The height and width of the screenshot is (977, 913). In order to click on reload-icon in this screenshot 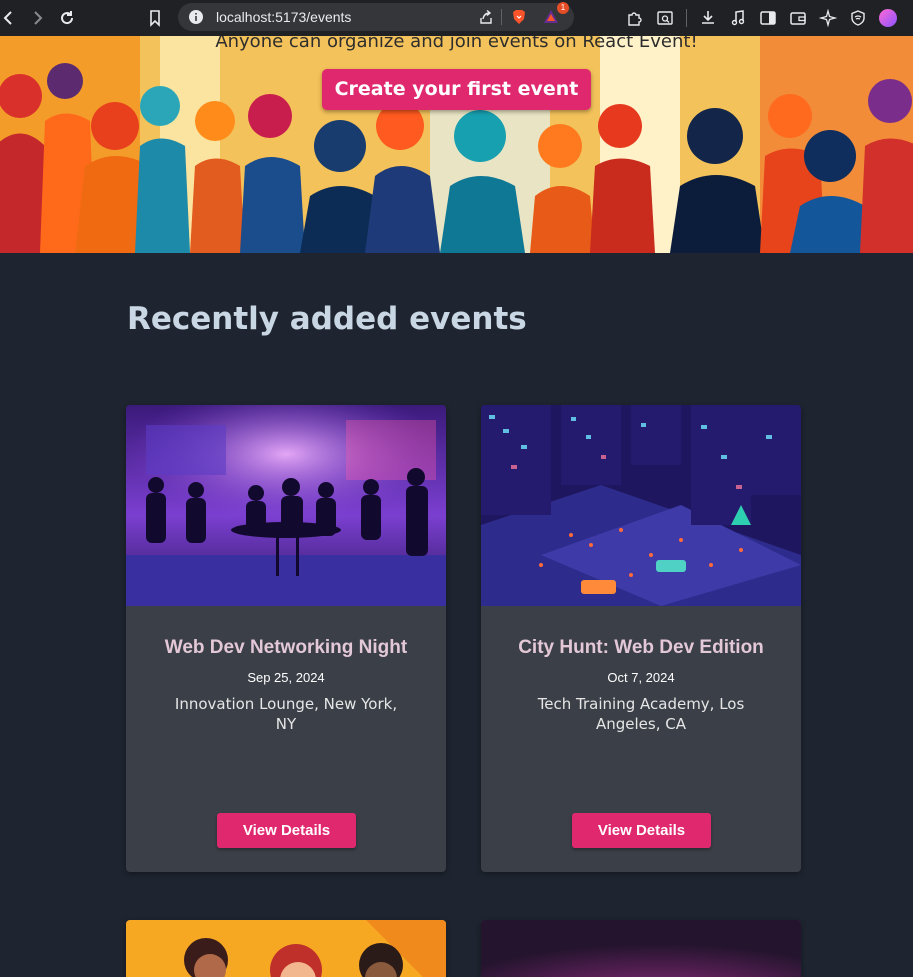, I will do `click(67, 18)`.